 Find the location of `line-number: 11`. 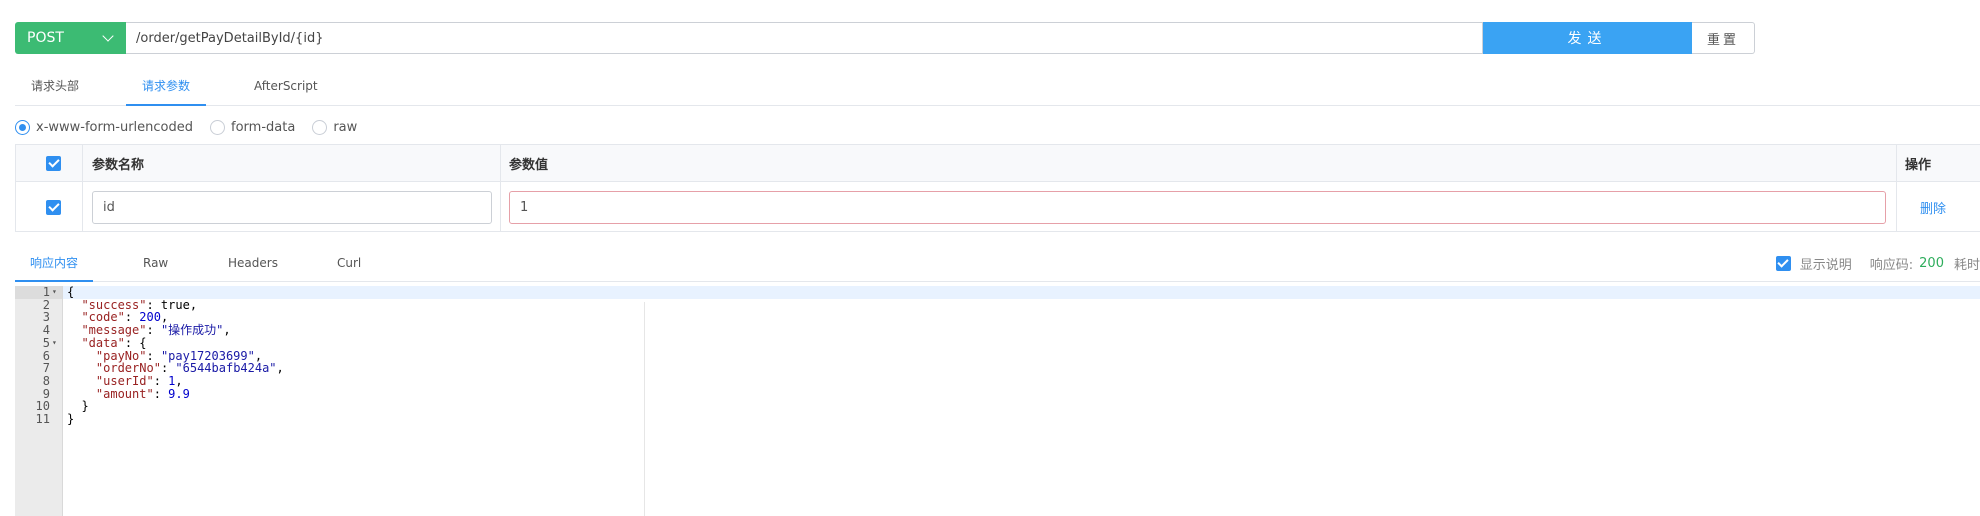

line-number: 11 is located at coordinates (42, 419).